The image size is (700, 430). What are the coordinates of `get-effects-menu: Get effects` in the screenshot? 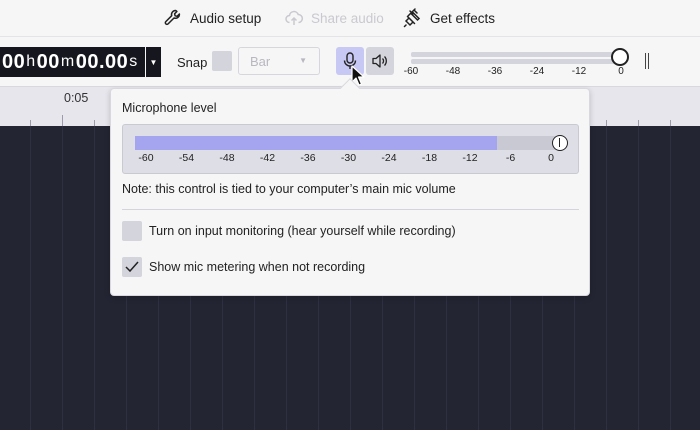 It's located at (449, 18).